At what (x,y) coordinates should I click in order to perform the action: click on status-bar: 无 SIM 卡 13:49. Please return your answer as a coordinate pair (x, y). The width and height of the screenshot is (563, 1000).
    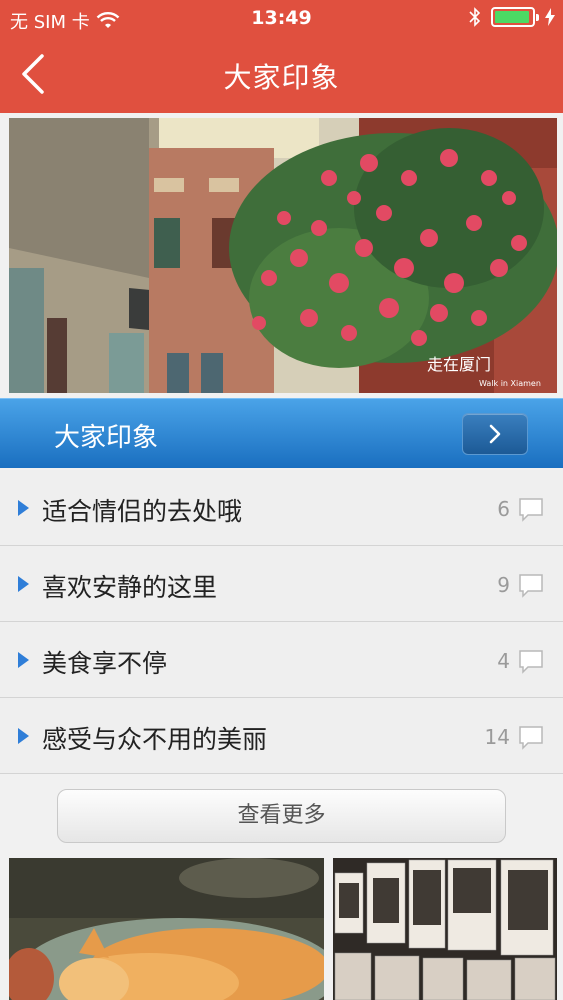
    Looking at the image, I should click on (281, 19).